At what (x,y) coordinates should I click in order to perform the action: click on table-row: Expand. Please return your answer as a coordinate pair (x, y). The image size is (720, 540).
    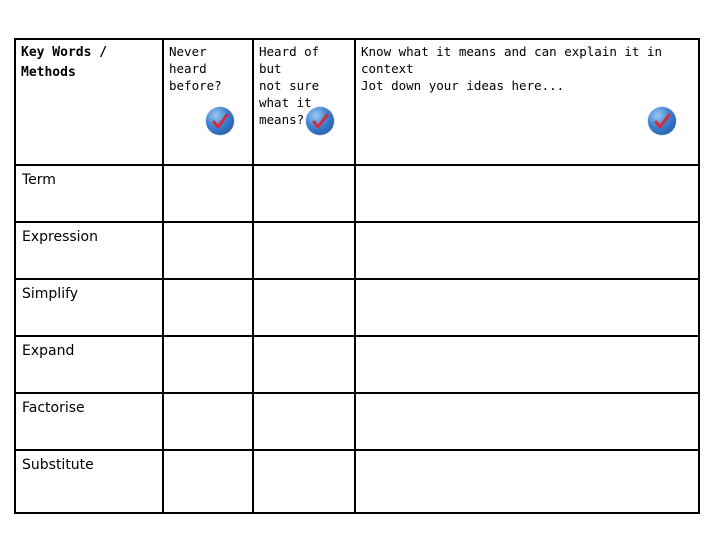
    Looking at the image, I should click on (357, 364).